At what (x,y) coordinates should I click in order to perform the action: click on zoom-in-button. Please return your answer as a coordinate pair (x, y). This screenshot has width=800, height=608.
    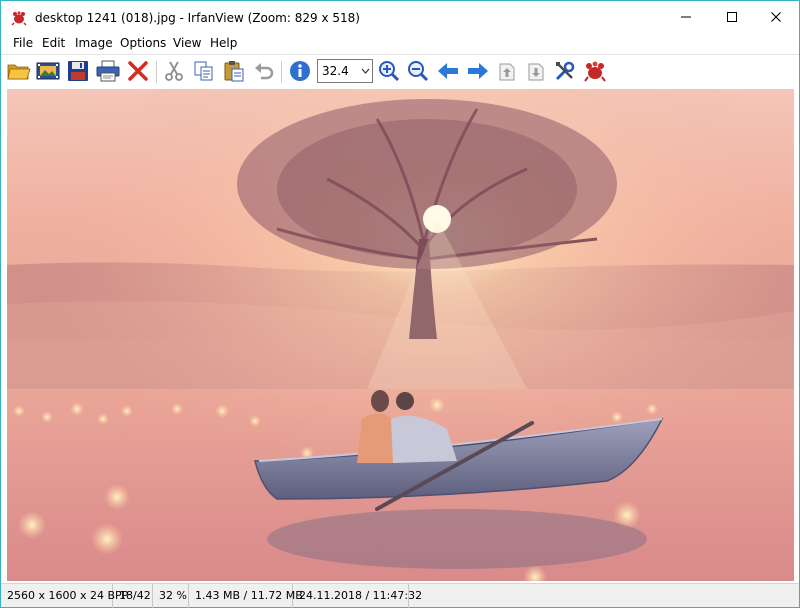
    Looking at the image, I should click on (389, 71).